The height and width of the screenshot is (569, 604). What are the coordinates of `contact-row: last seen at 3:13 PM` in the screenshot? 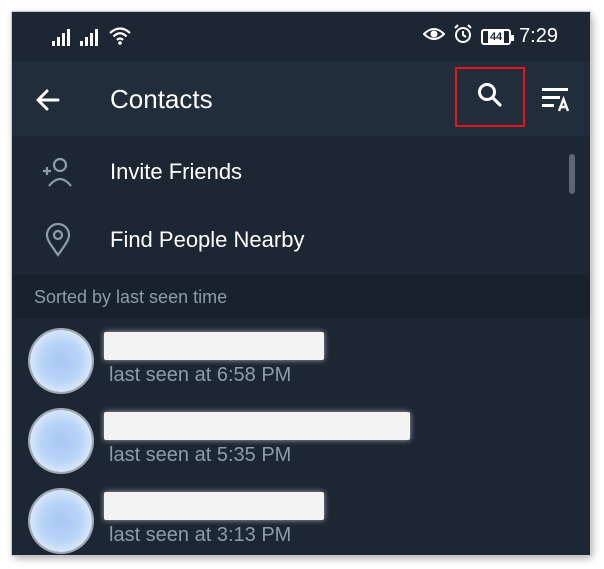 It's located at (301, 518).